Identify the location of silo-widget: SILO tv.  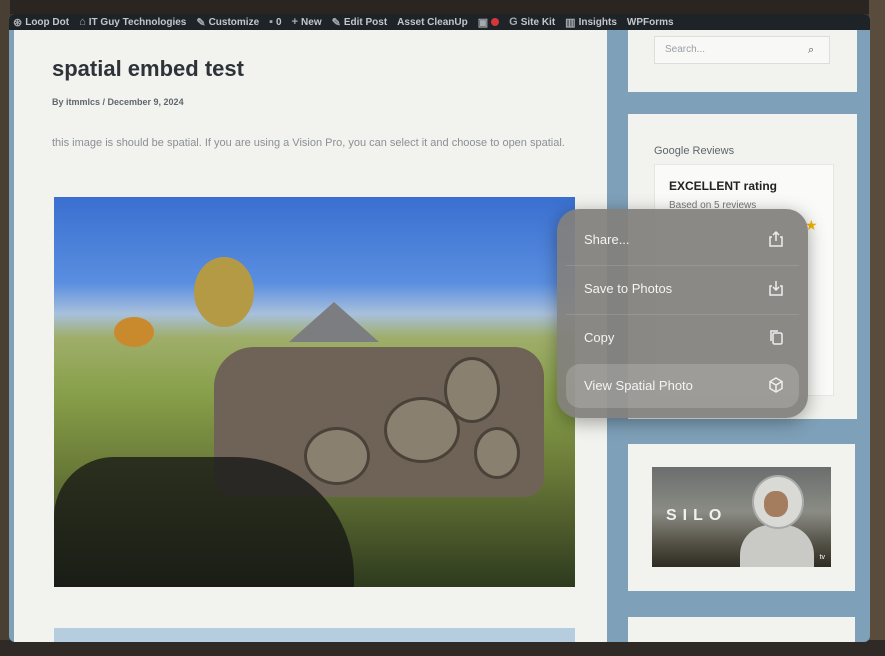
(741, 517).